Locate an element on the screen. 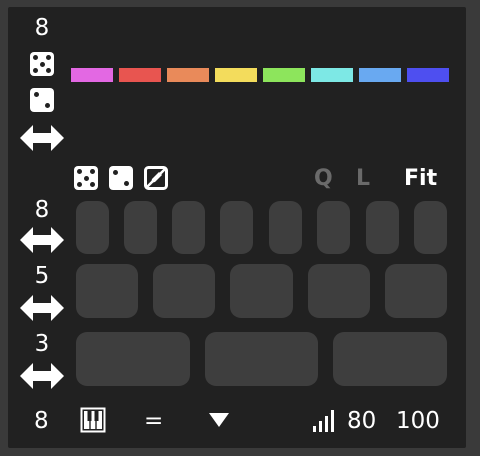 The width and height of the screenshot is (480, 456). triangle-down-icon is located at coordinates (219, 420).